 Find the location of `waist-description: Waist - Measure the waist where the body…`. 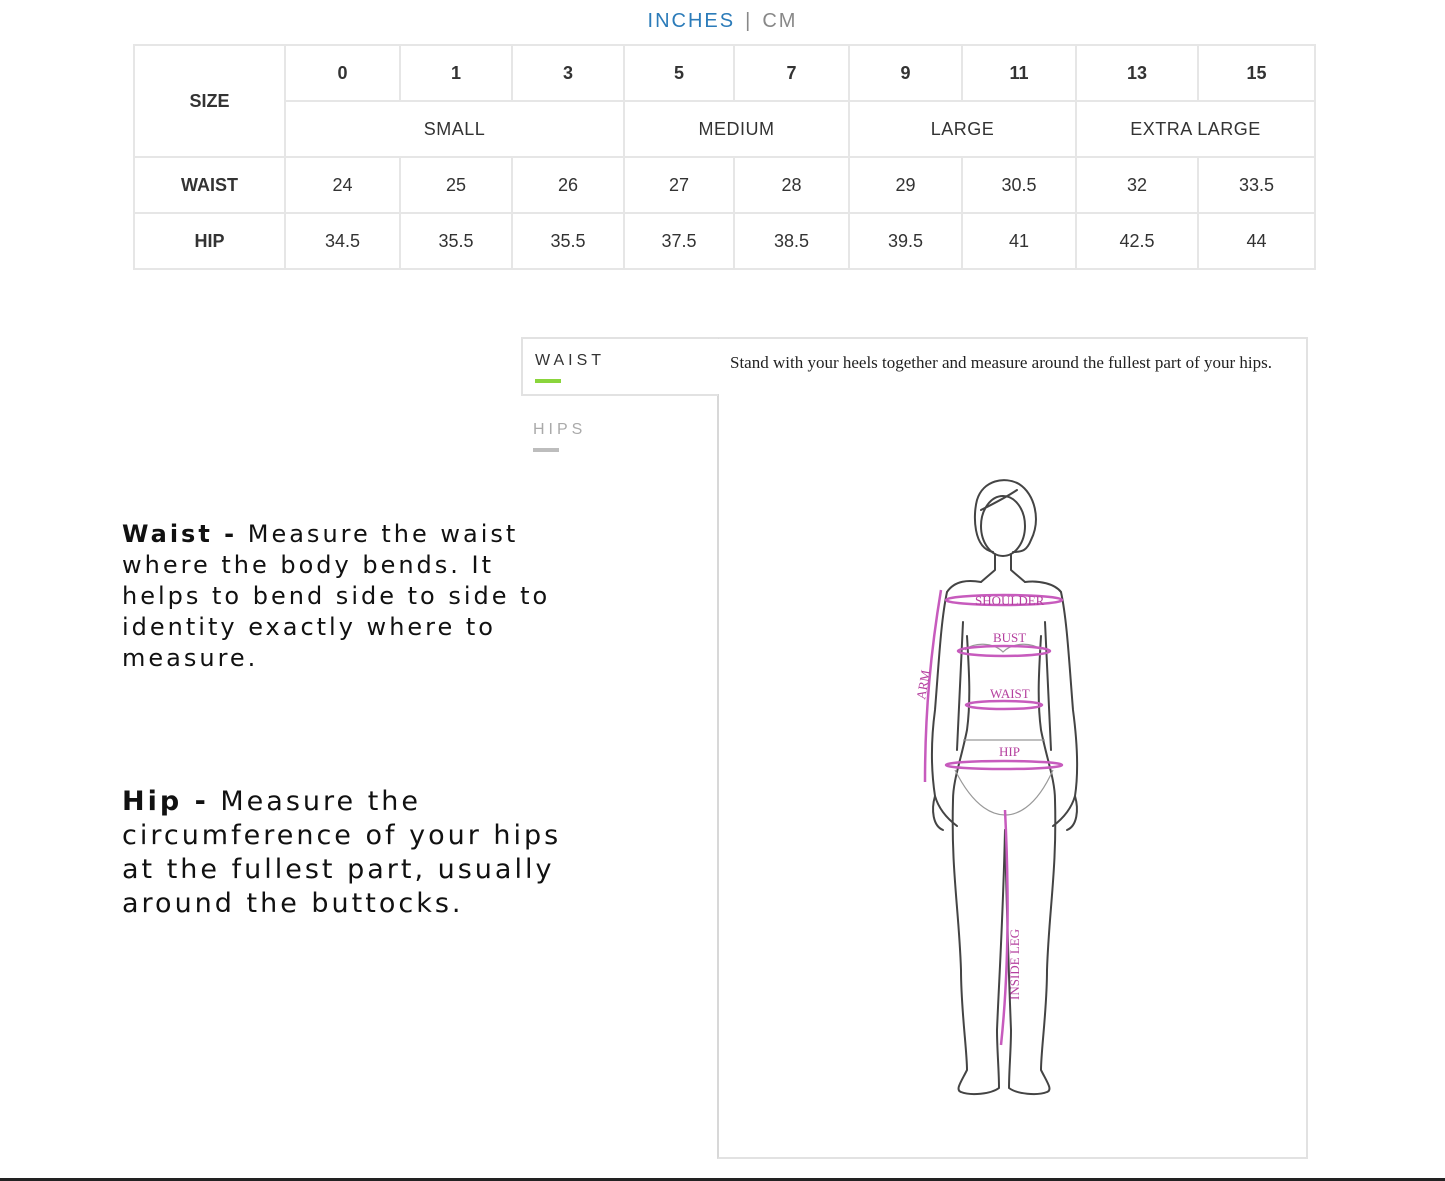

waist-description: Waist - Measure the waist where the body… is located at coordinates (337, 596).